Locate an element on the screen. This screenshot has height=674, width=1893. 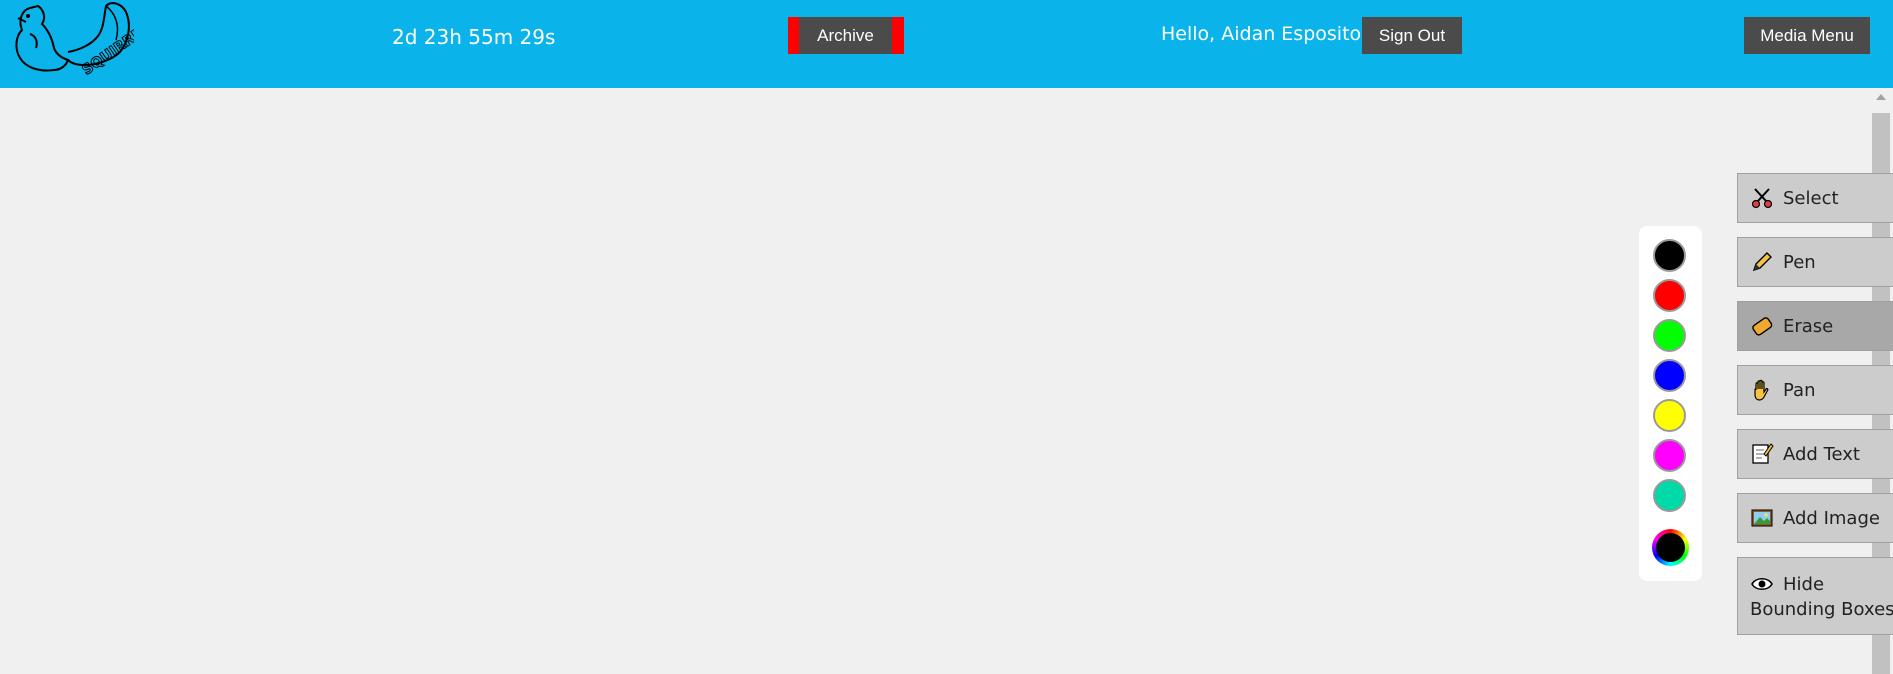
tool-label: Pan is located at coordinates (1799, 390).